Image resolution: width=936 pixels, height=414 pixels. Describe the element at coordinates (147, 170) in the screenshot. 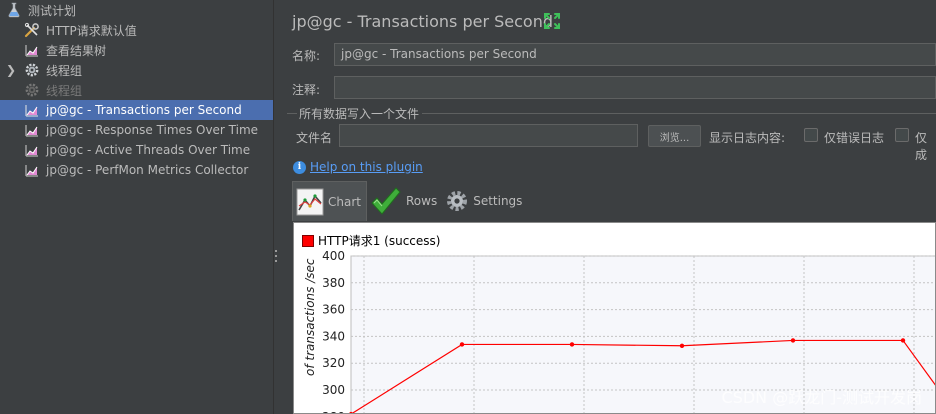

I see `tree-item-label: jp@gc - PerfMon Metrics Collector` at that location.